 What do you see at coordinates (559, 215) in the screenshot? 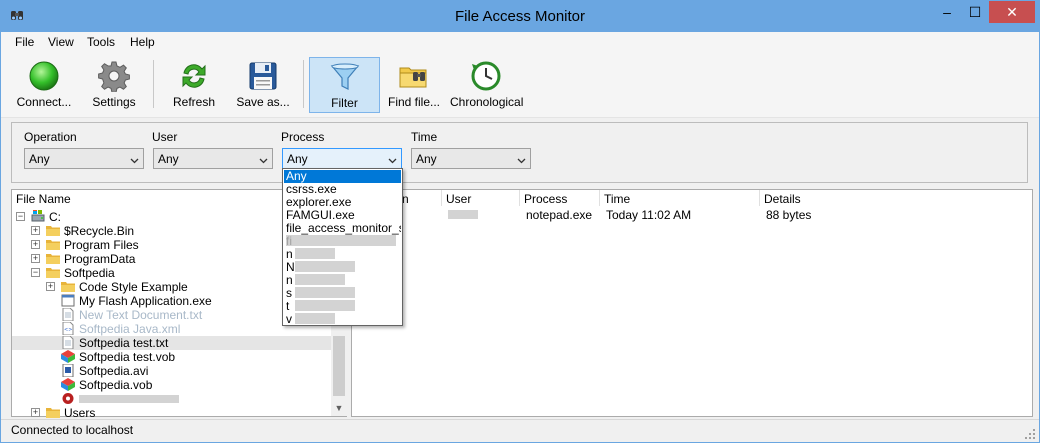
I see `row-process: notepad.exe` at bounding box center [559, 215].